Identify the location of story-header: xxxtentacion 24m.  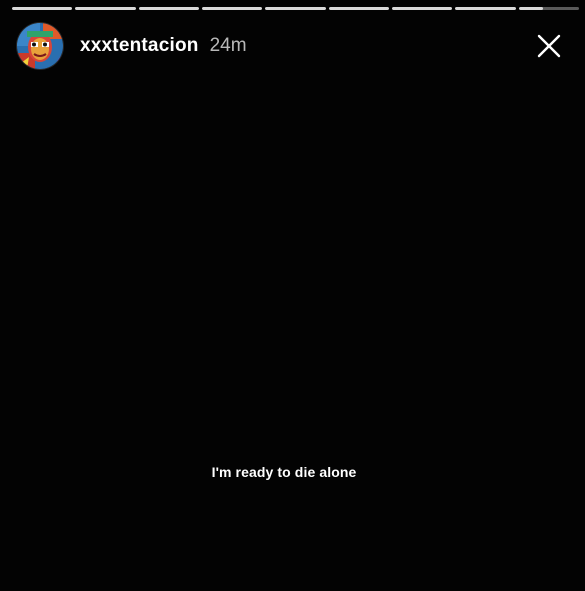
(295, 46).